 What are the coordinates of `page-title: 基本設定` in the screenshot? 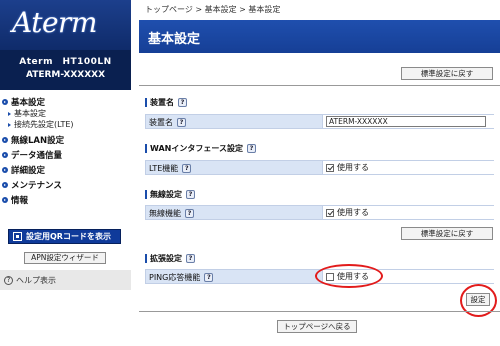 It's located at (174, 39).